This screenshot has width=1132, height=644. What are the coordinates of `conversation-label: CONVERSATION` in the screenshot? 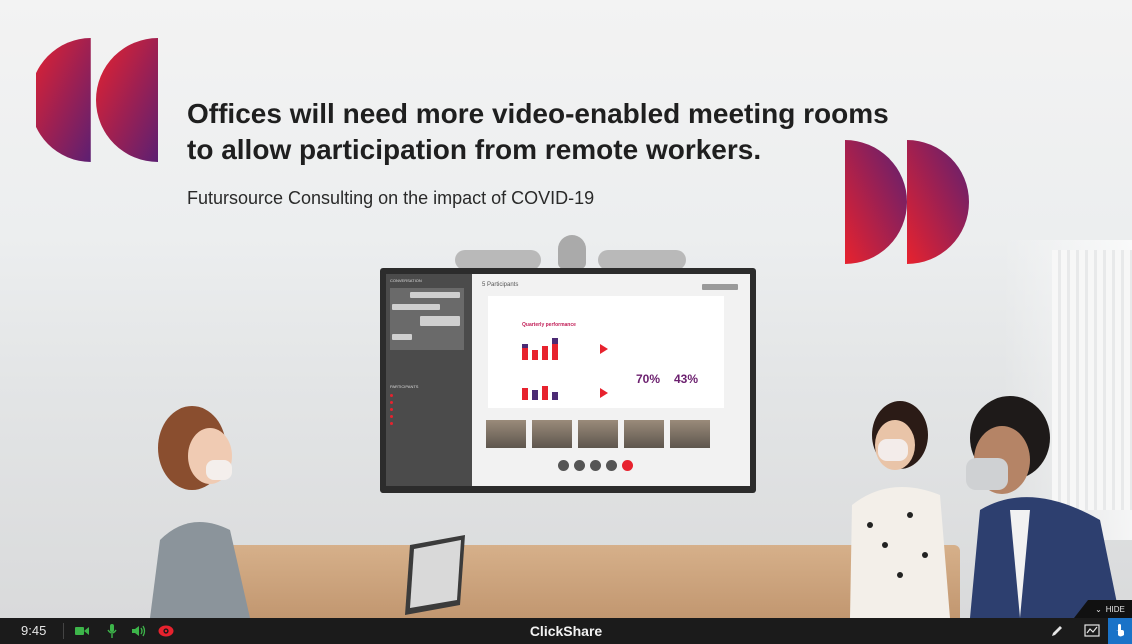 It's located at (406, 280).